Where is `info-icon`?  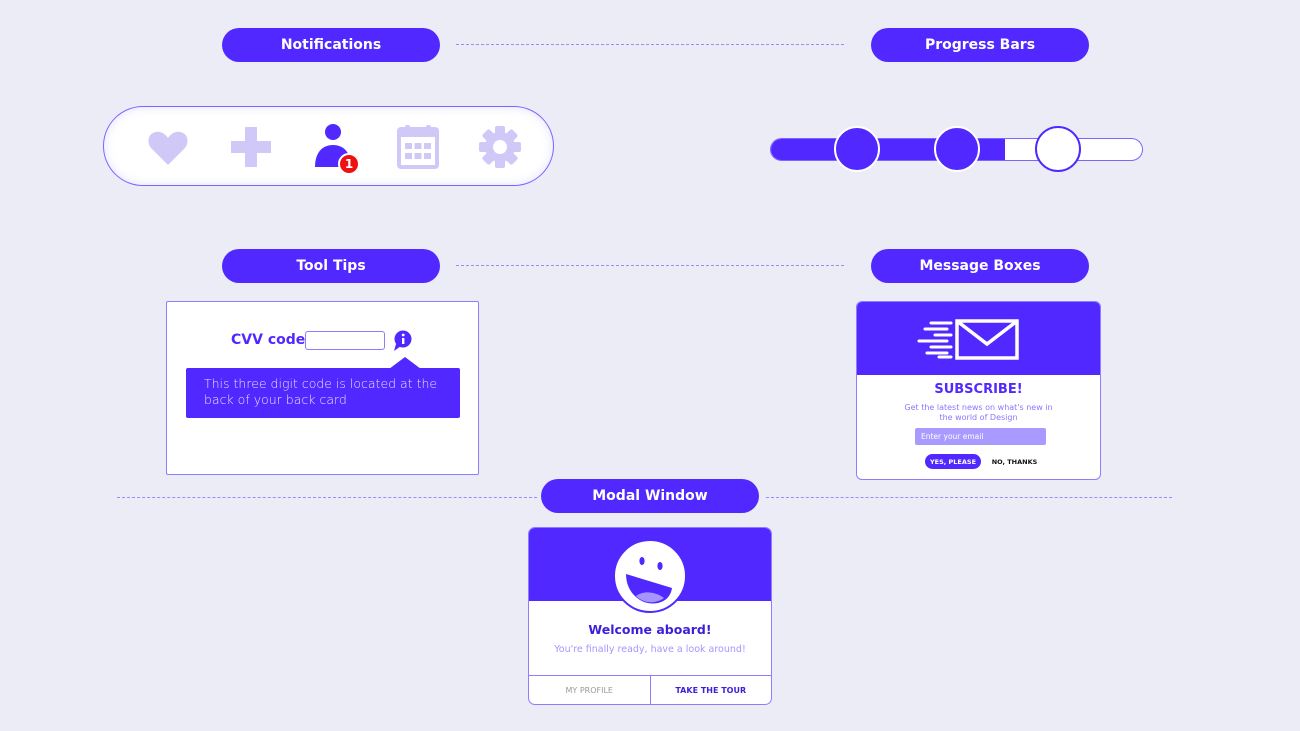
info-icon is located at coordinates (403, 341).